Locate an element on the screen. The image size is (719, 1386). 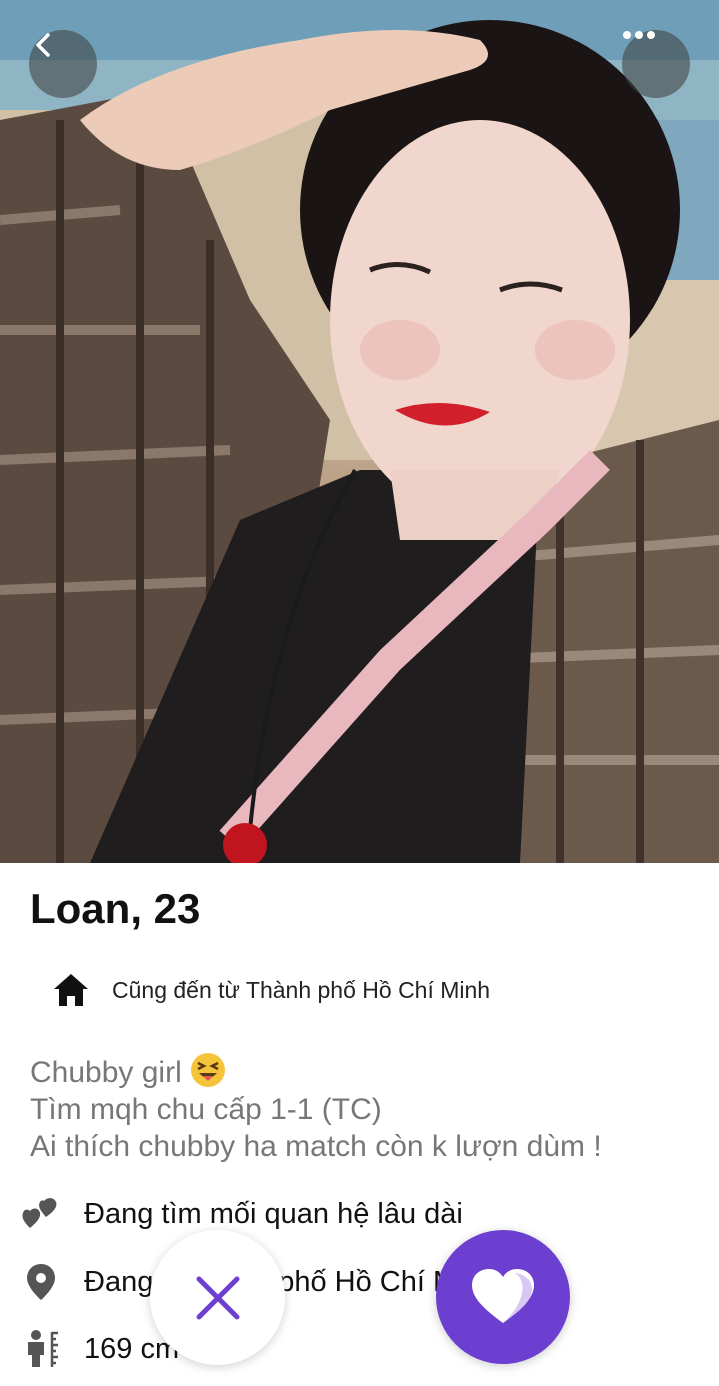
relationship-goal-label: Đang tìm mối quan hệ lâu dài is located at coordinates (273, 1213).